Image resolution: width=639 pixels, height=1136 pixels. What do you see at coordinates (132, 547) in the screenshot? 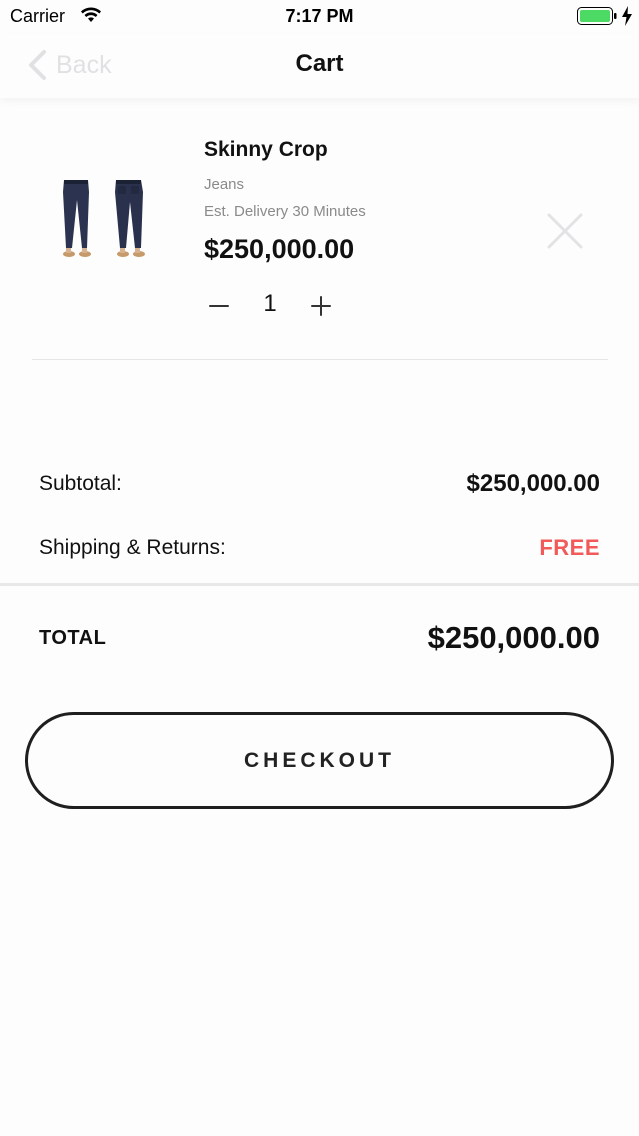
I see `shipping-label: Shipping & Returns:` at bounding box center [132, 547].